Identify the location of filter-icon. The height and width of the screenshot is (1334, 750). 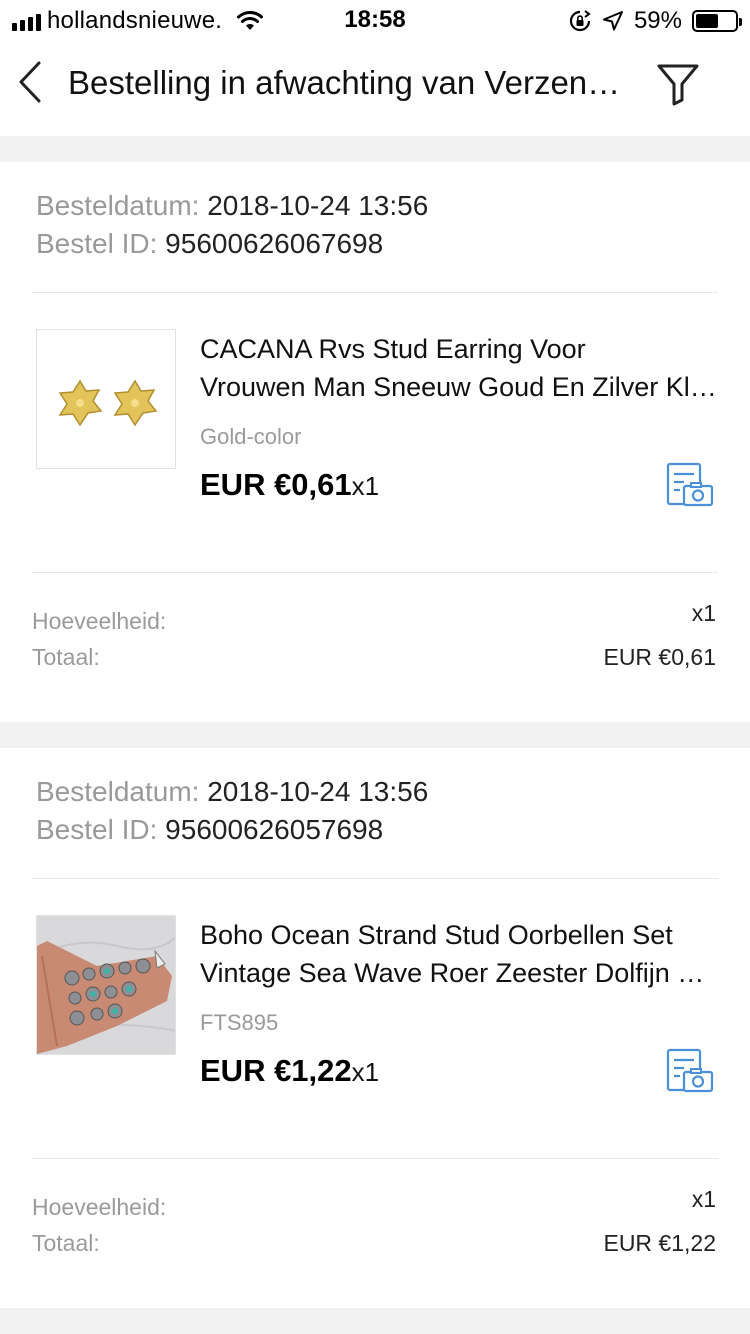
(678, 85).